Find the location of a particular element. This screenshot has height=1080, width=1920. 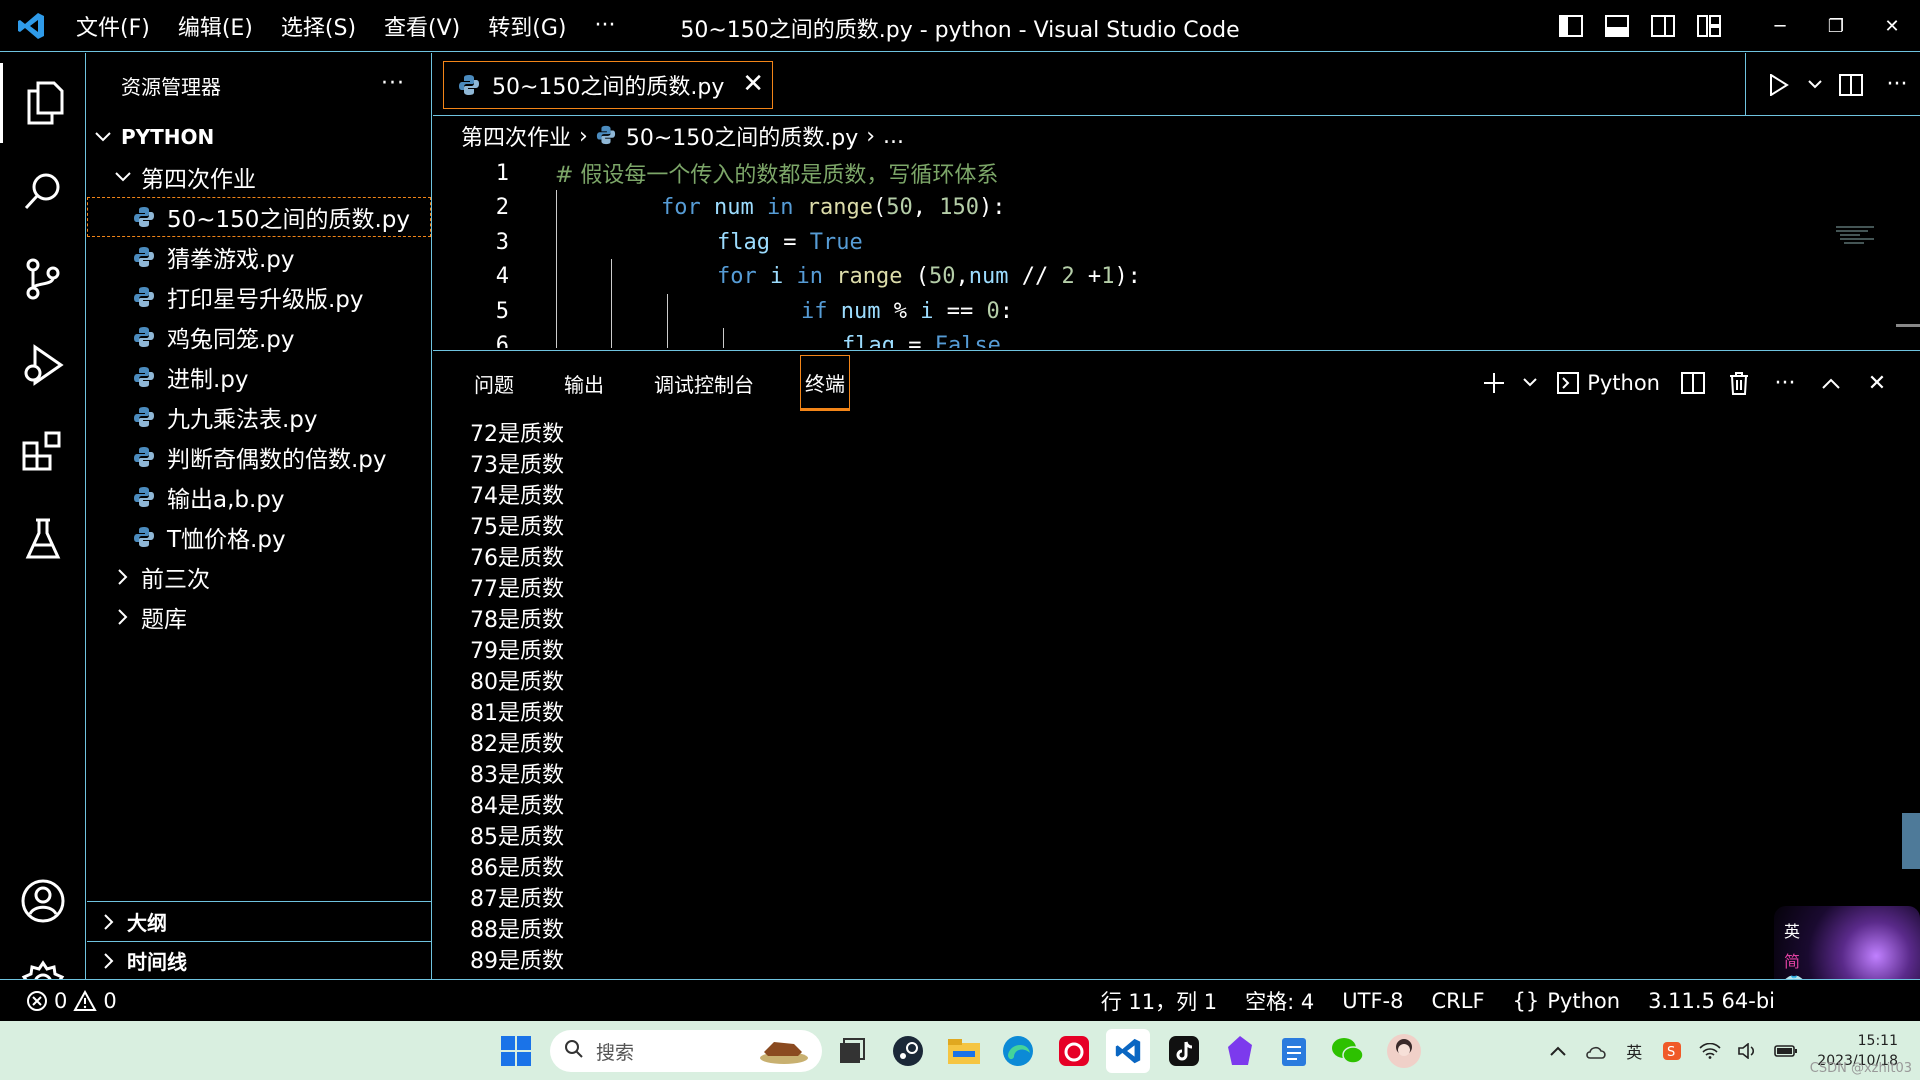

run-debug-icon is located at coordinates (43, 365).